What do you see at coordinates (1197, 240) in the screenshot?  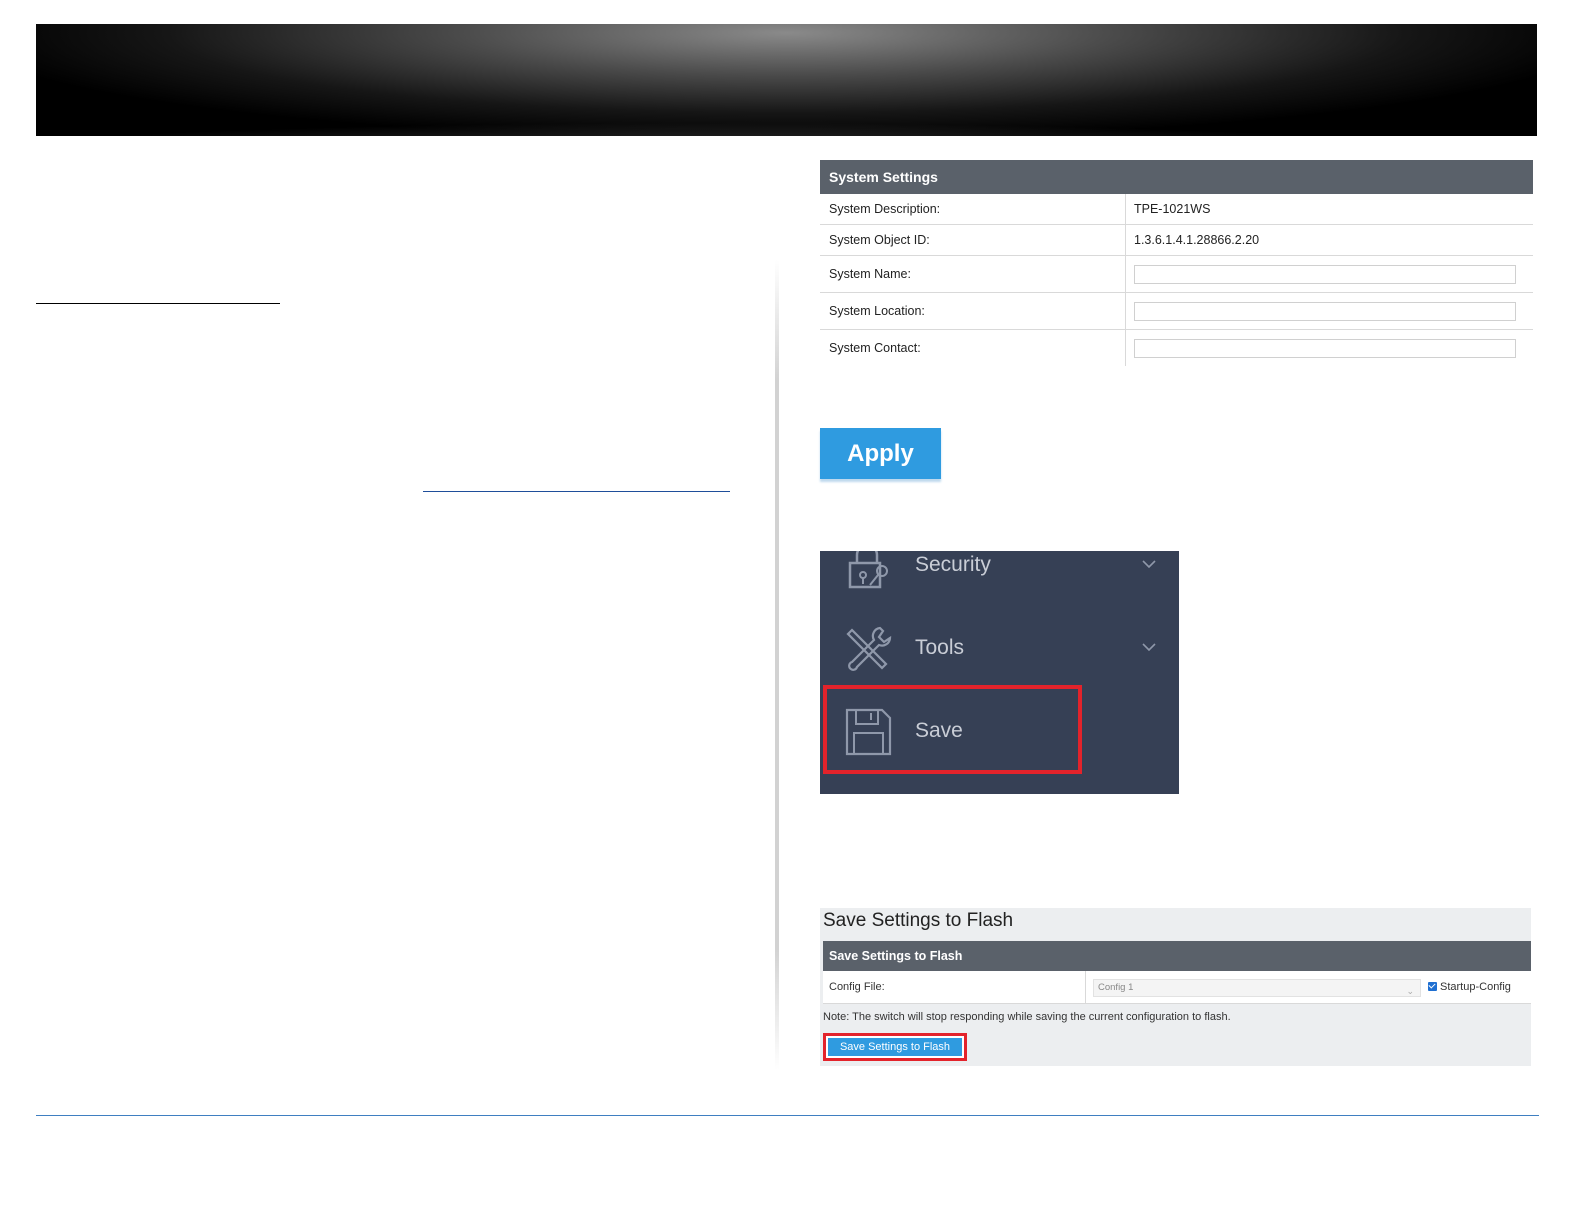 I see `system-object-id-value: 1.3.6.1.4.1.28866.2.20` at bounding box center [1197, 240].